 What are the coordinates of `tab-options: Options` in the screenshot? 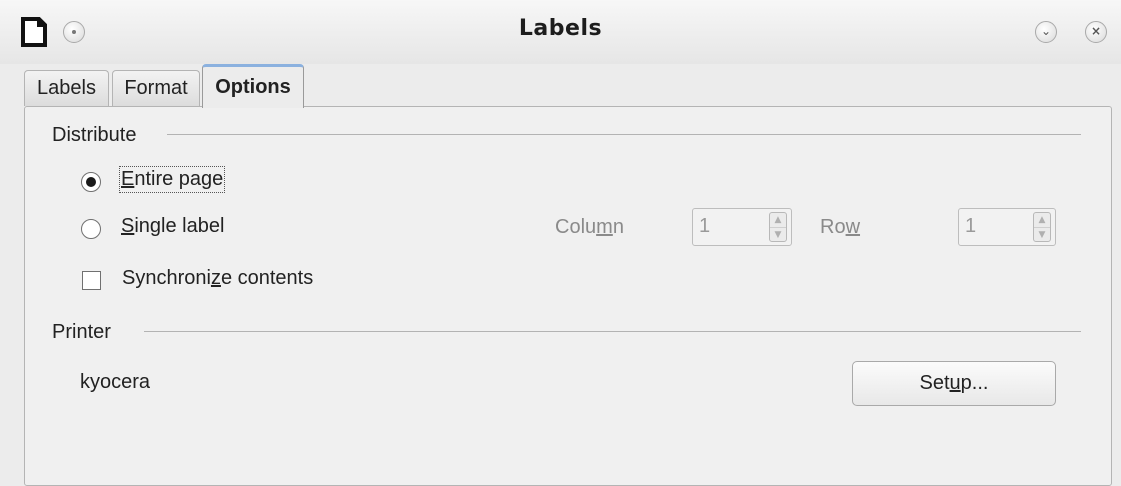 It's located at (253, 86).